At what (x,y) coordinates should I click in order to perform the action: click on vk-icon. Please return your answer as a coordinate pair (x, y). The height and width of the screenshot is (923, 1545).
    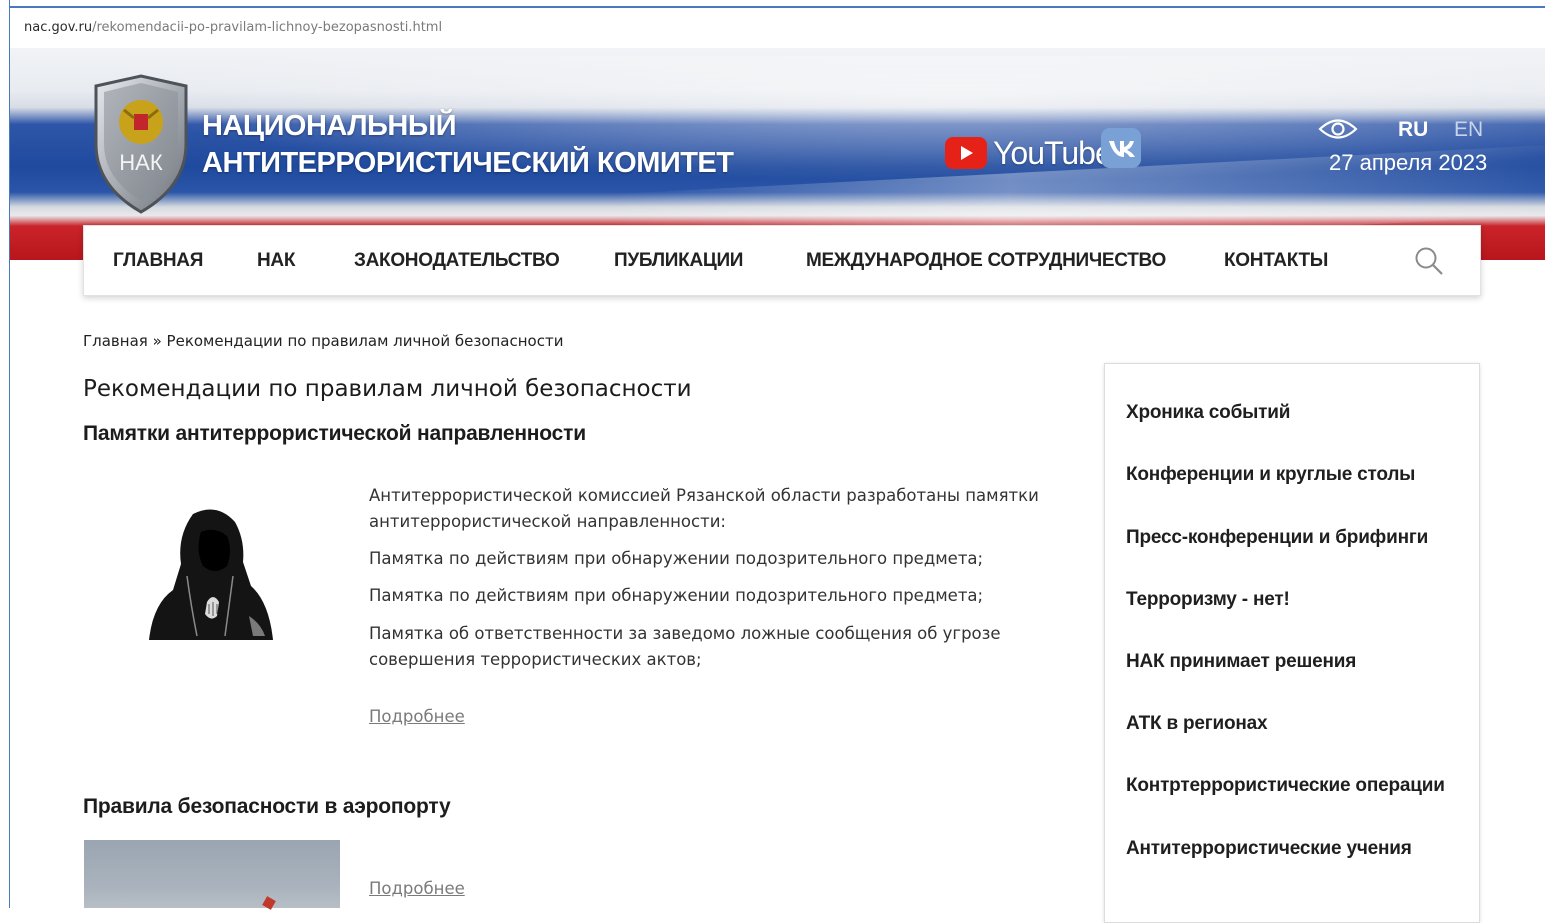
    Looking at the image, I should click on (1121, 148).